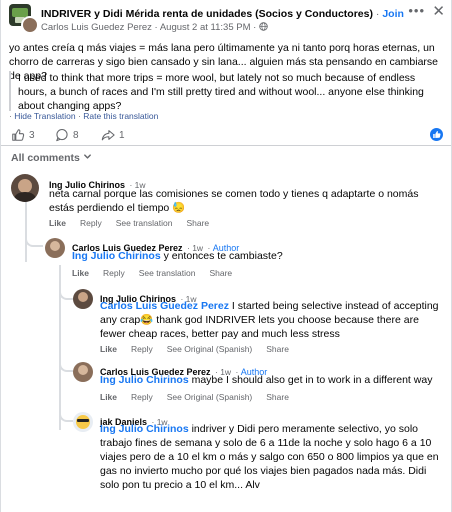  What do you see at coordinates (179, 208) in the screenshot?
I see `emoji: 😓` at bounding box center [179, 208].